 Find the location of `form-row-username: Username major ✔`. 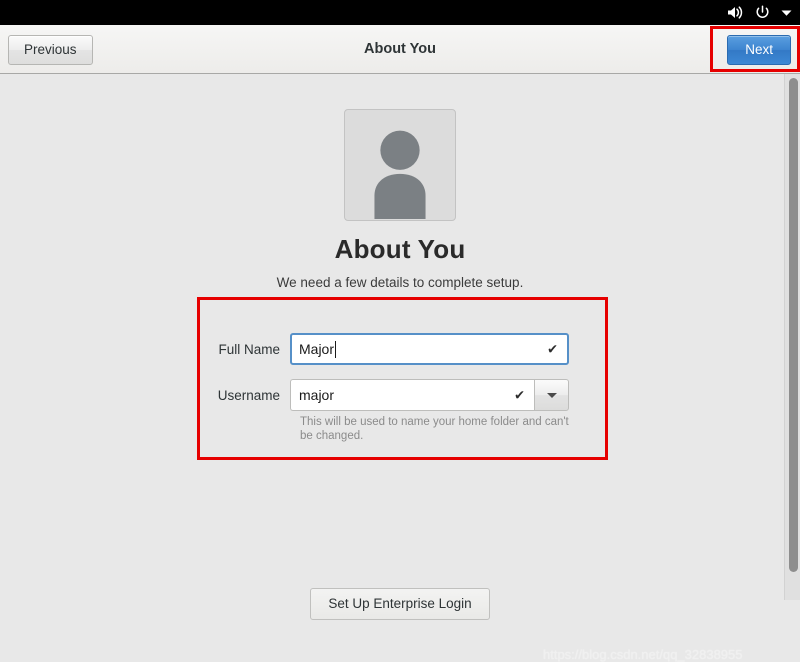

form-row-username: Username major ✔ is located at coordinates (383, 395).